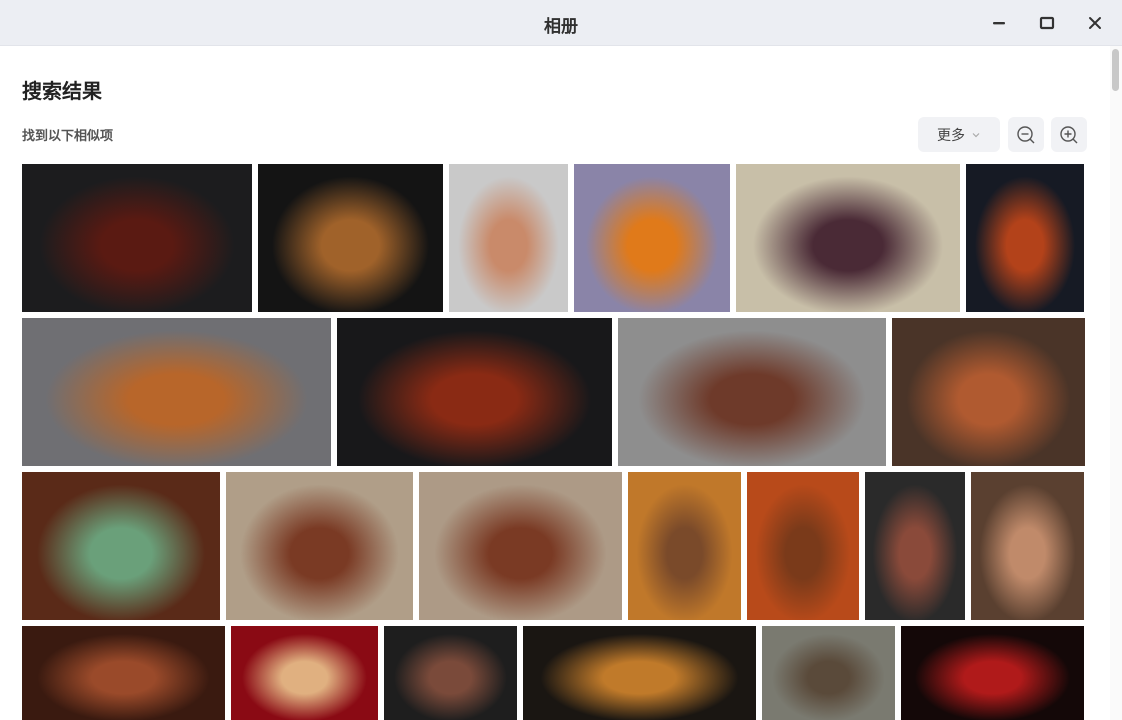 The width and height of the screenshot is (1122, 720). What do you see at coordinates (561, 27) in the screenshot?
I see `window-title: 相册` at bounding box center [561, 27].